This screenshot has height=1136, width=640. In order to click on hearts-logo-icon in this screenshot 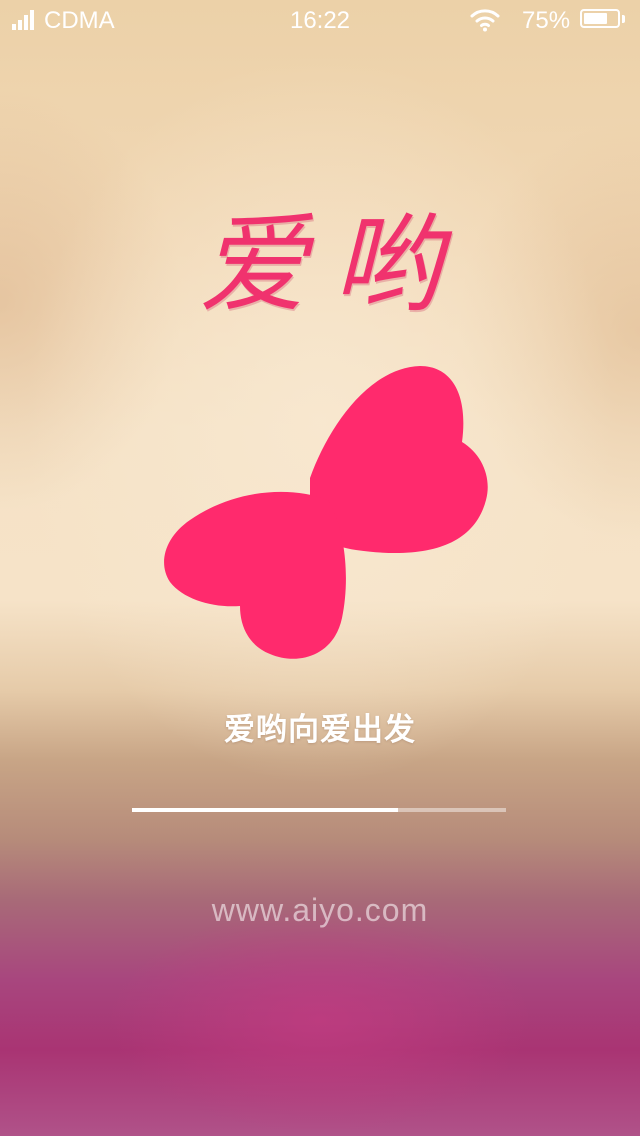, I will do `click(326, 512)`.